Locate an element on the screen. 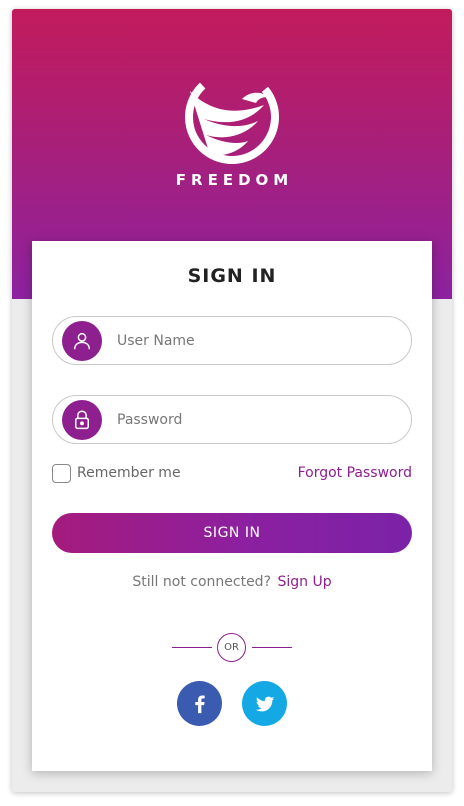  or-divider: OR is located at coordinates (232, 648).